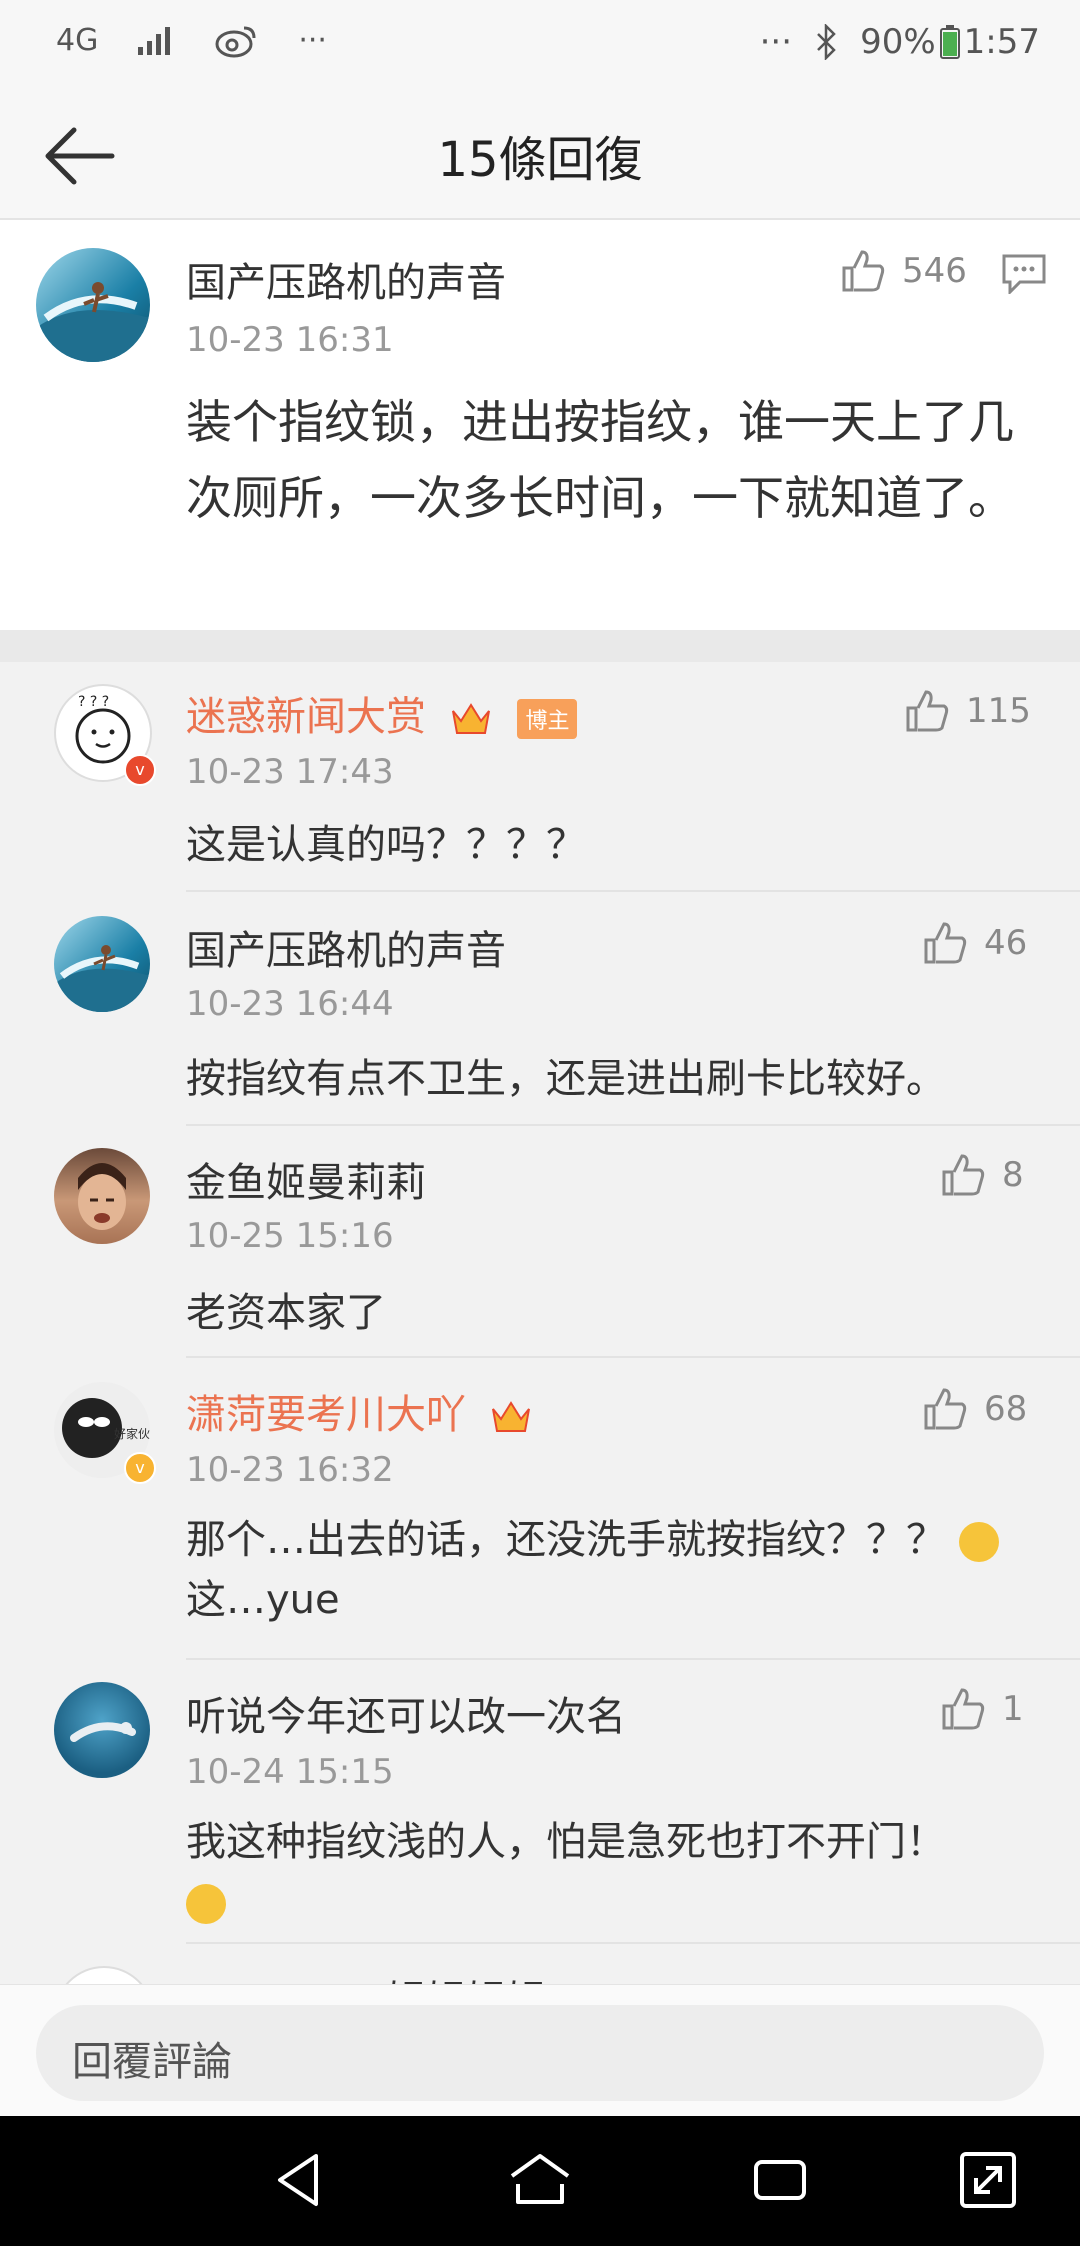  I want to click on like-count: 8, so click(1013, 1175).